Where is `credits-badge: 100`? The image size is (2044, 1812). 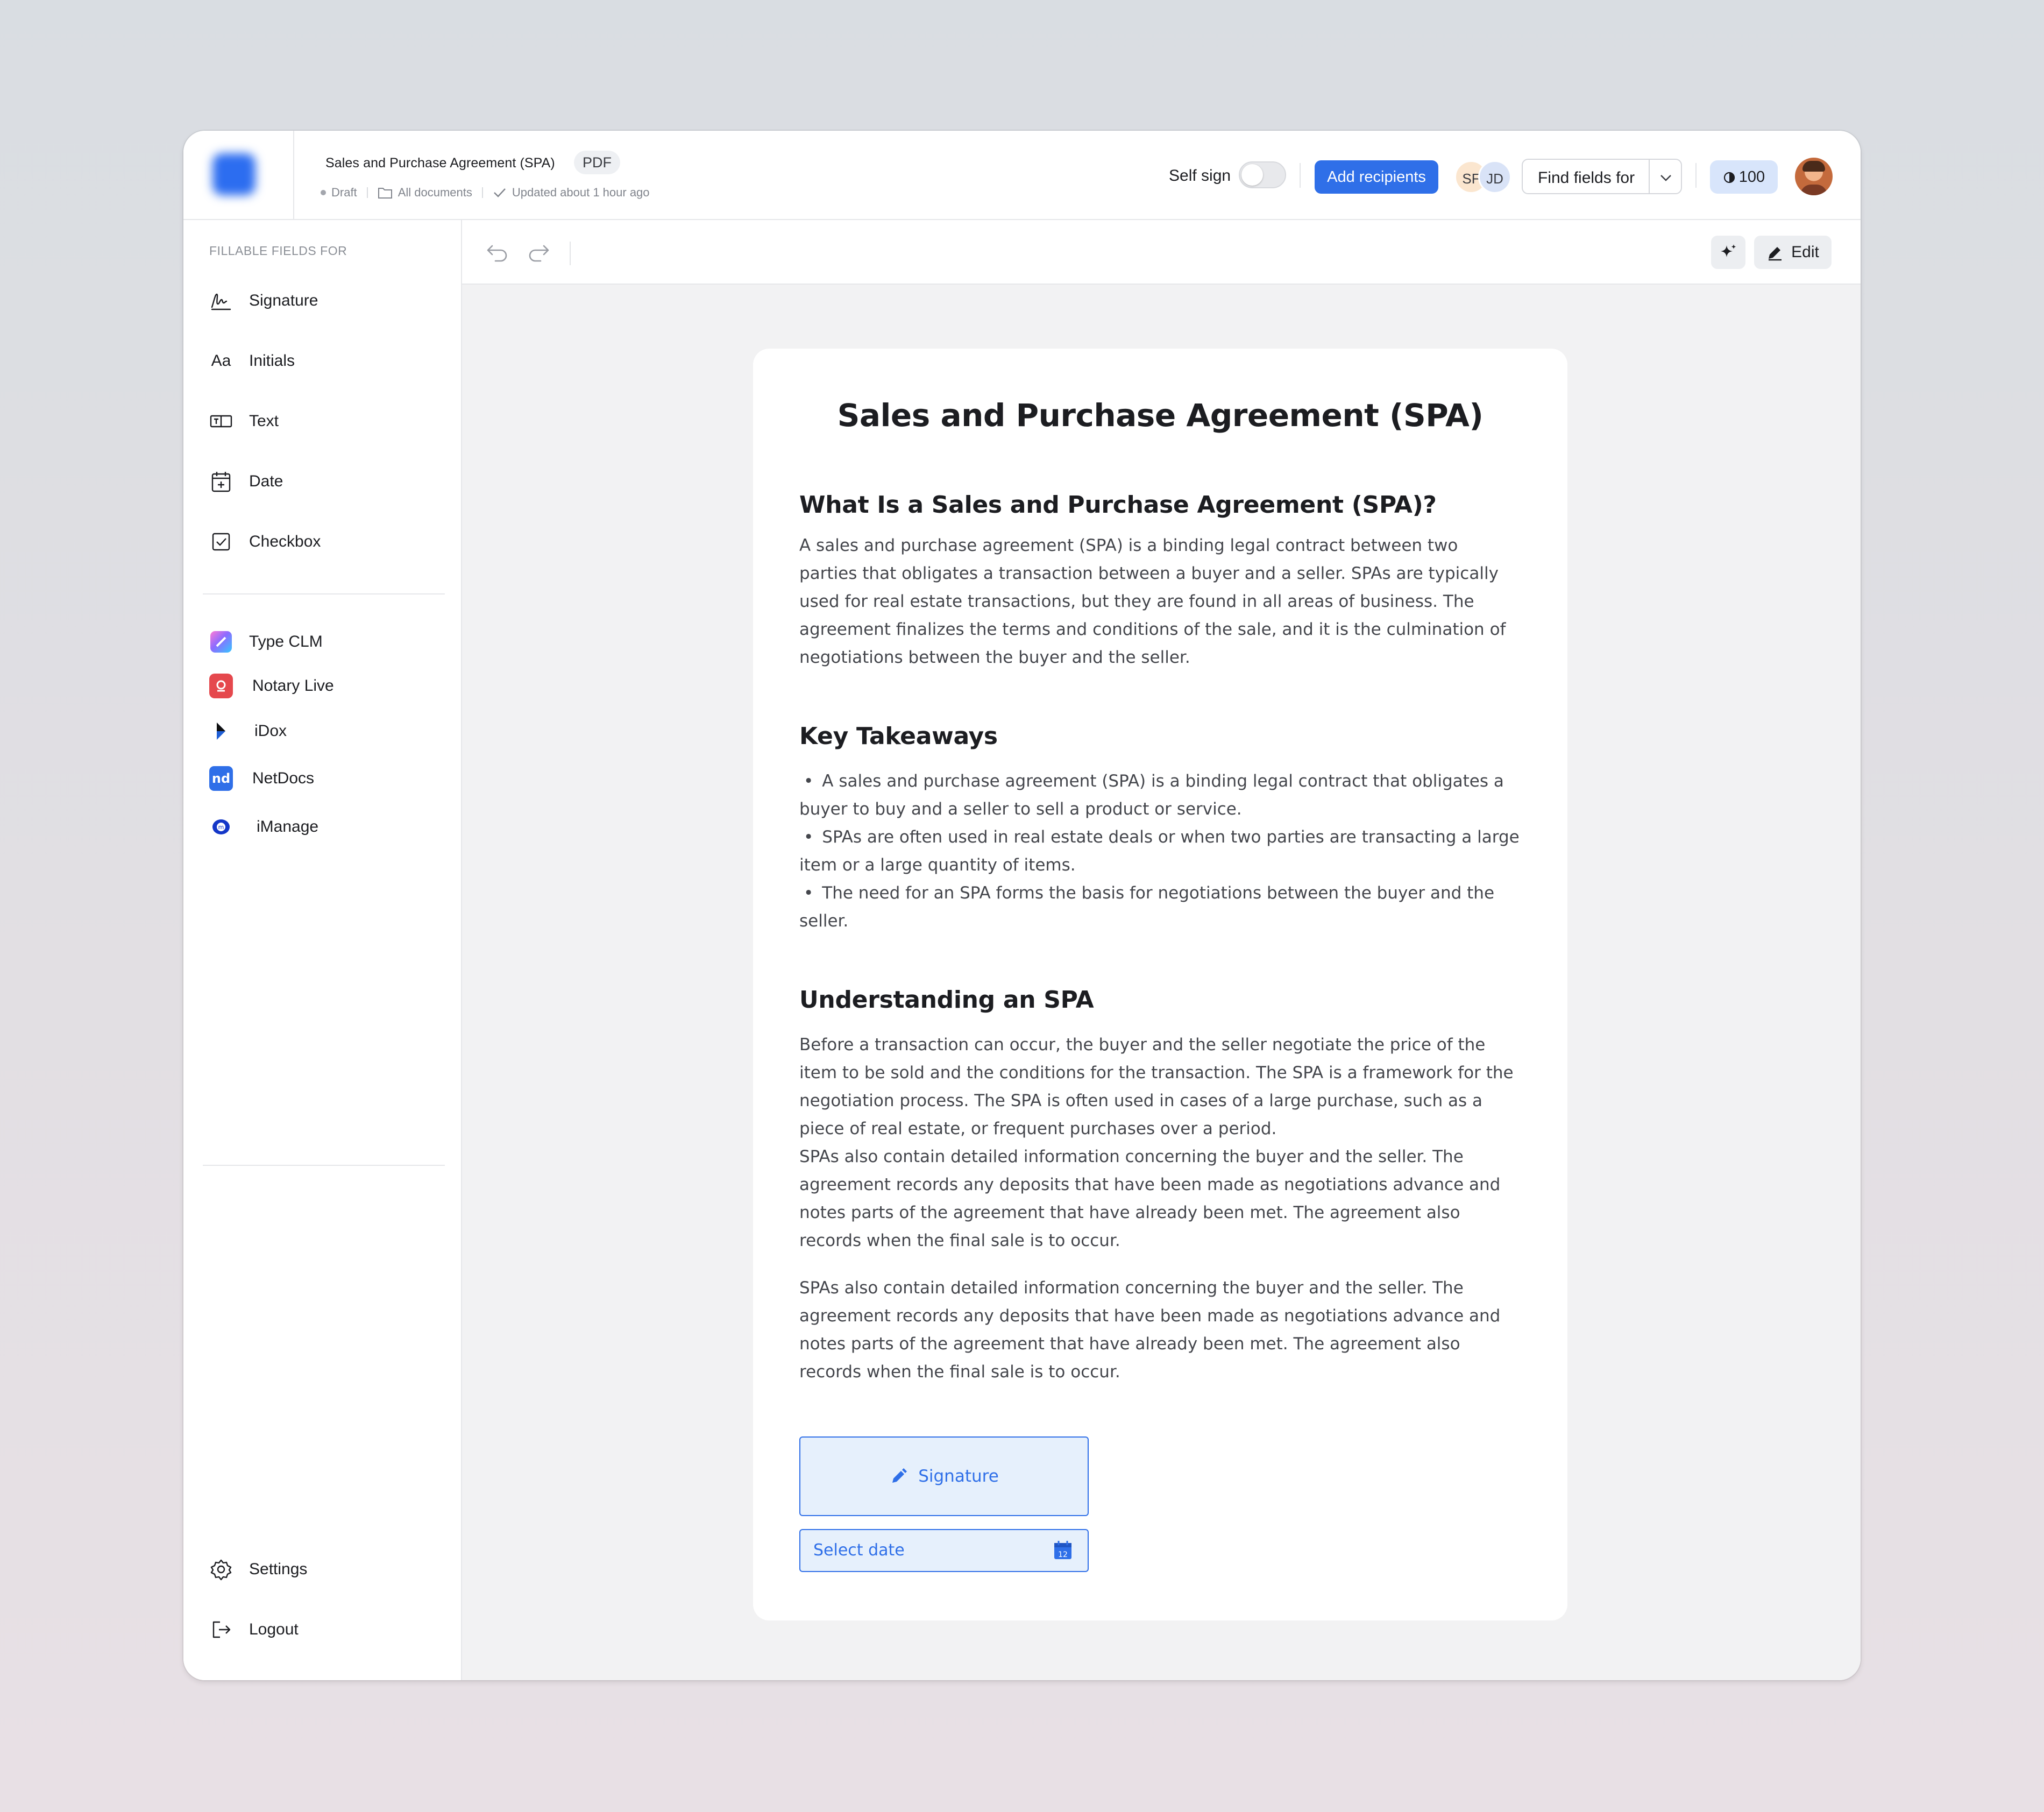 credits-badge: 100 is located at coordinates (1744, 177).